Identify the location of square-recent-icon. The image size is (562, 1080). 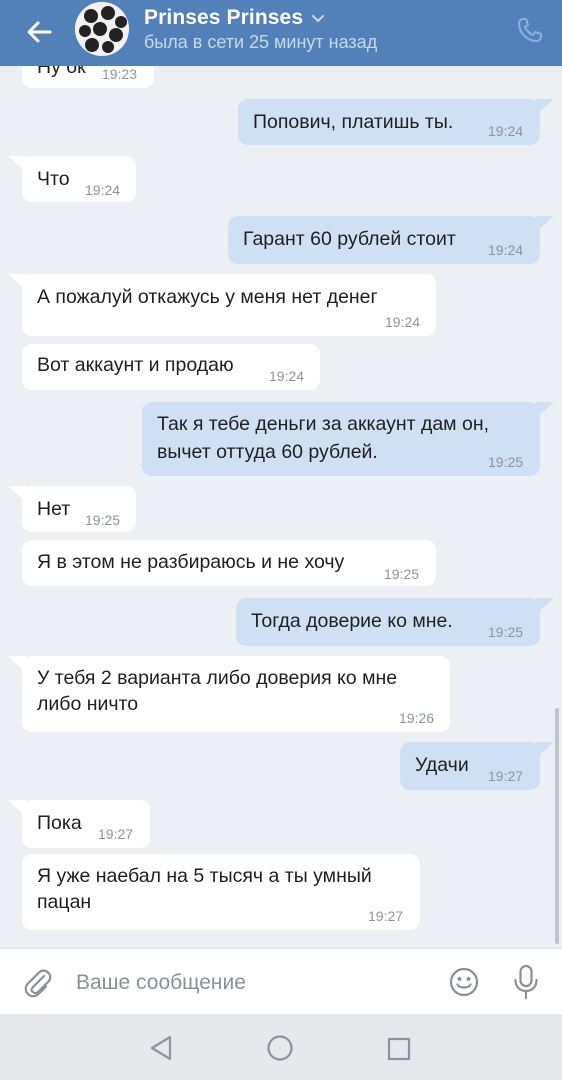
(399, 1049).